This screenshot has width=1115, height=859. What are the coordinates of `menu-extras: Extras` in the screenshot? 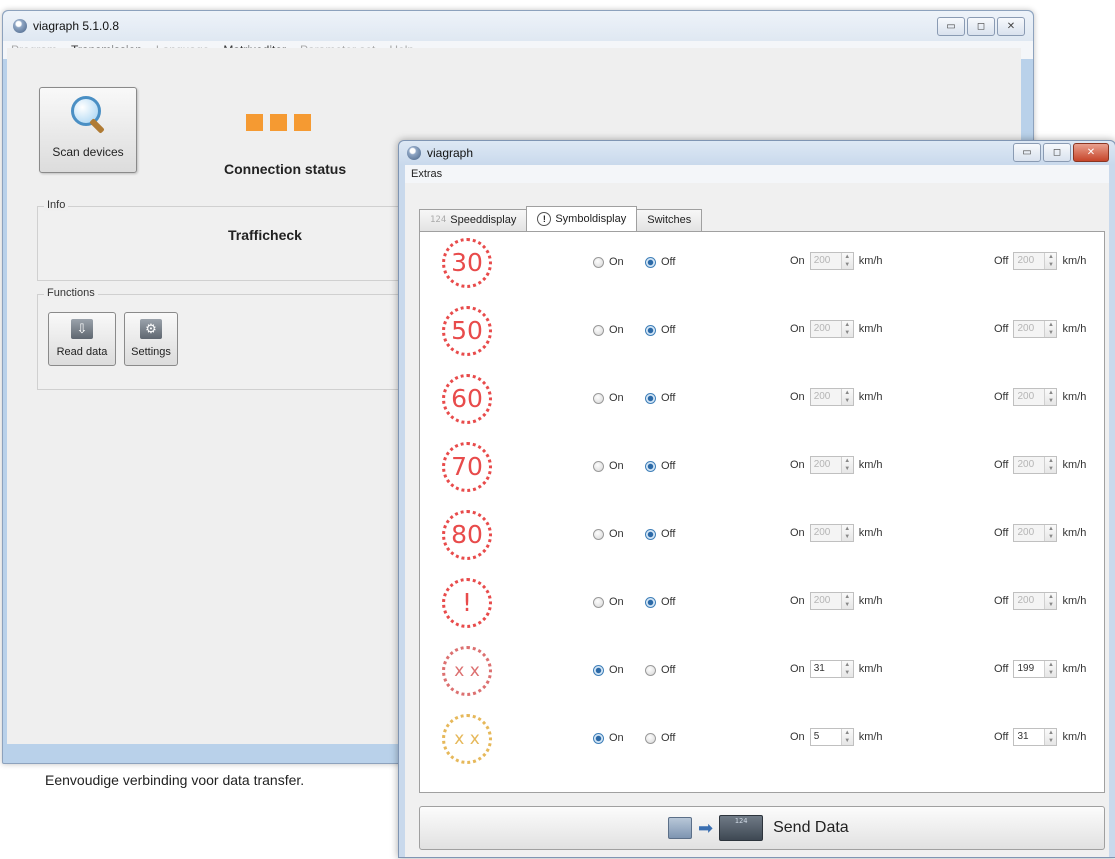 It's located at (426, 174).